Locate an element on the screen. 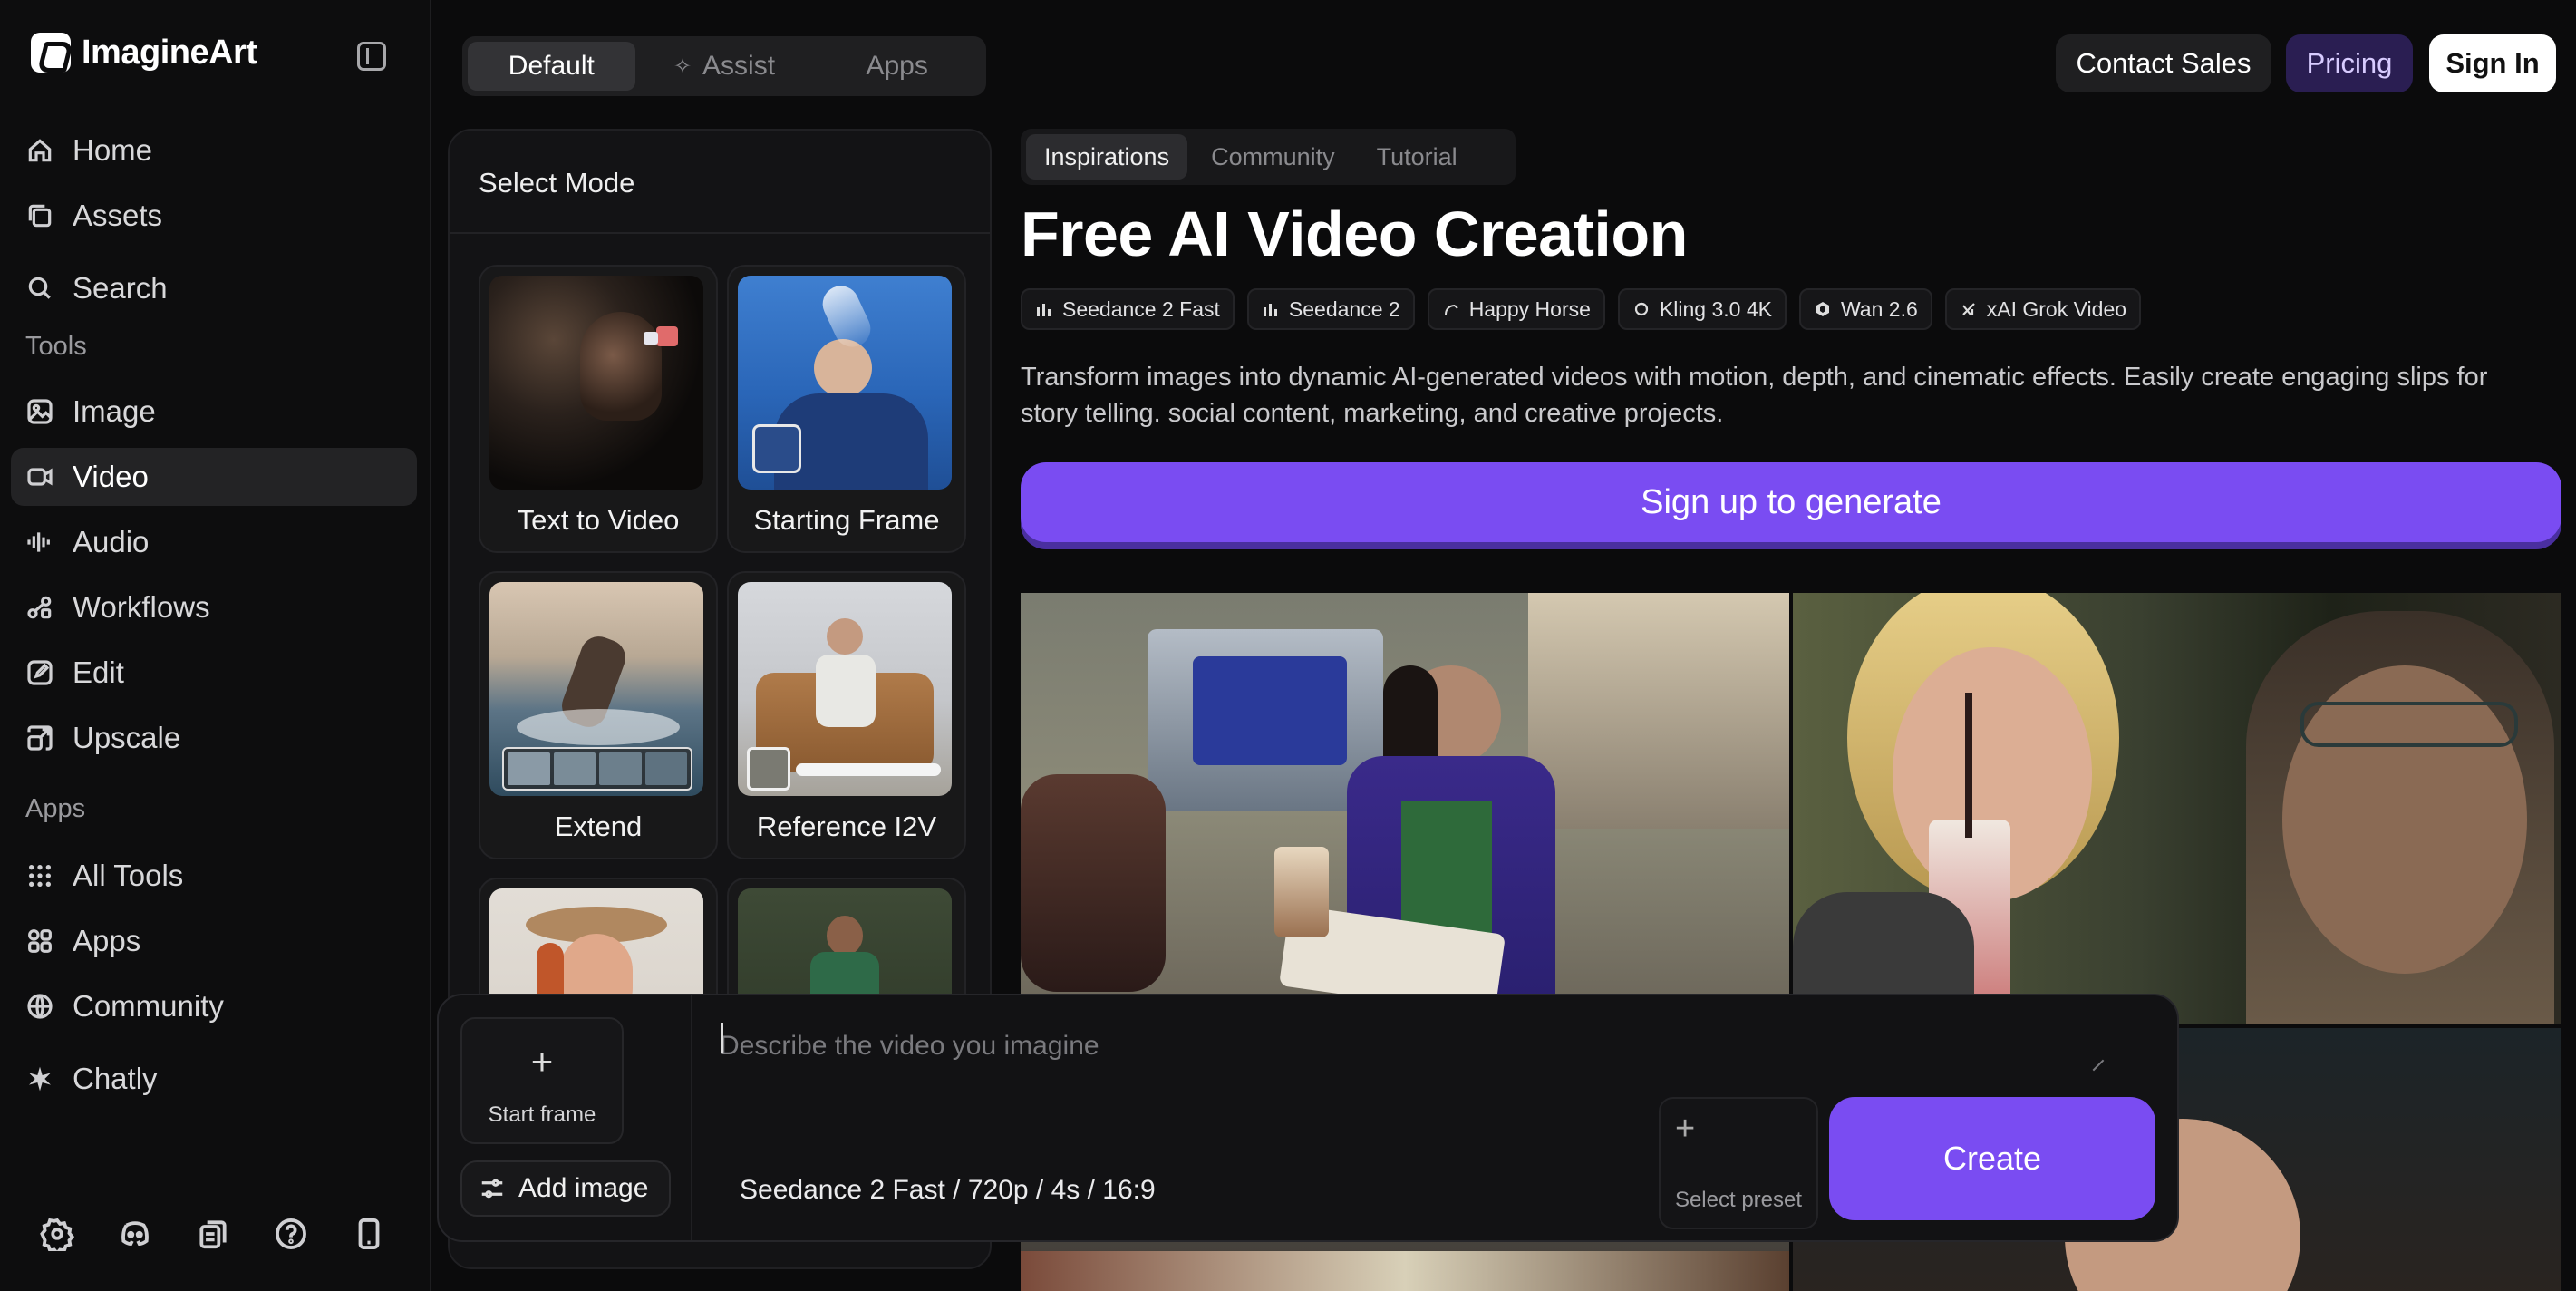 The height and width of the screenshot is (1291, 2576). model-chip-seedance-2-fast: Seedance 2 Fast is located at coordinates (1128, 309).